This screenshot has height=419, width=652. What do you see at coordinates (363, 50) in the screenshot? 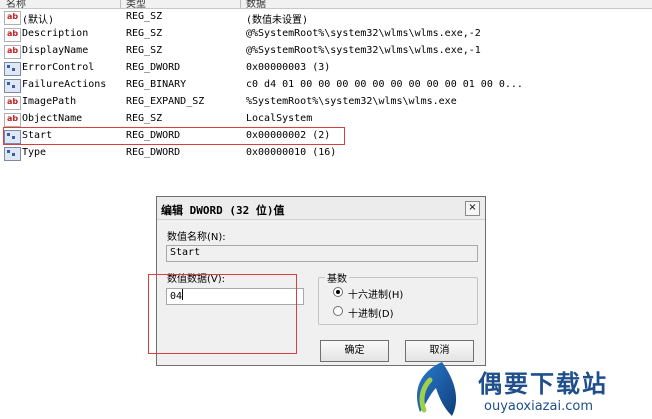
I see `value-data: @%SystemRoot%\system32\wlms\wlms.exe,-1` at bounding box center [363, 50].